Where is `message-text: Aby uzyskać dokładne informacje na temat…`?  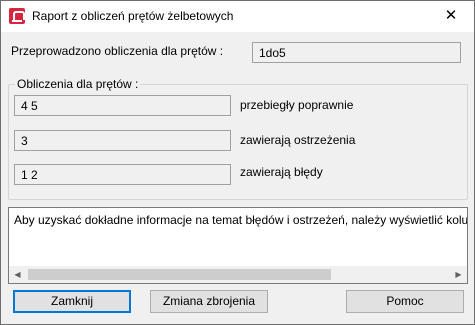
message-text: Aby uzyskać dokładne informacje na temat… is located at coordinates (241, 220).